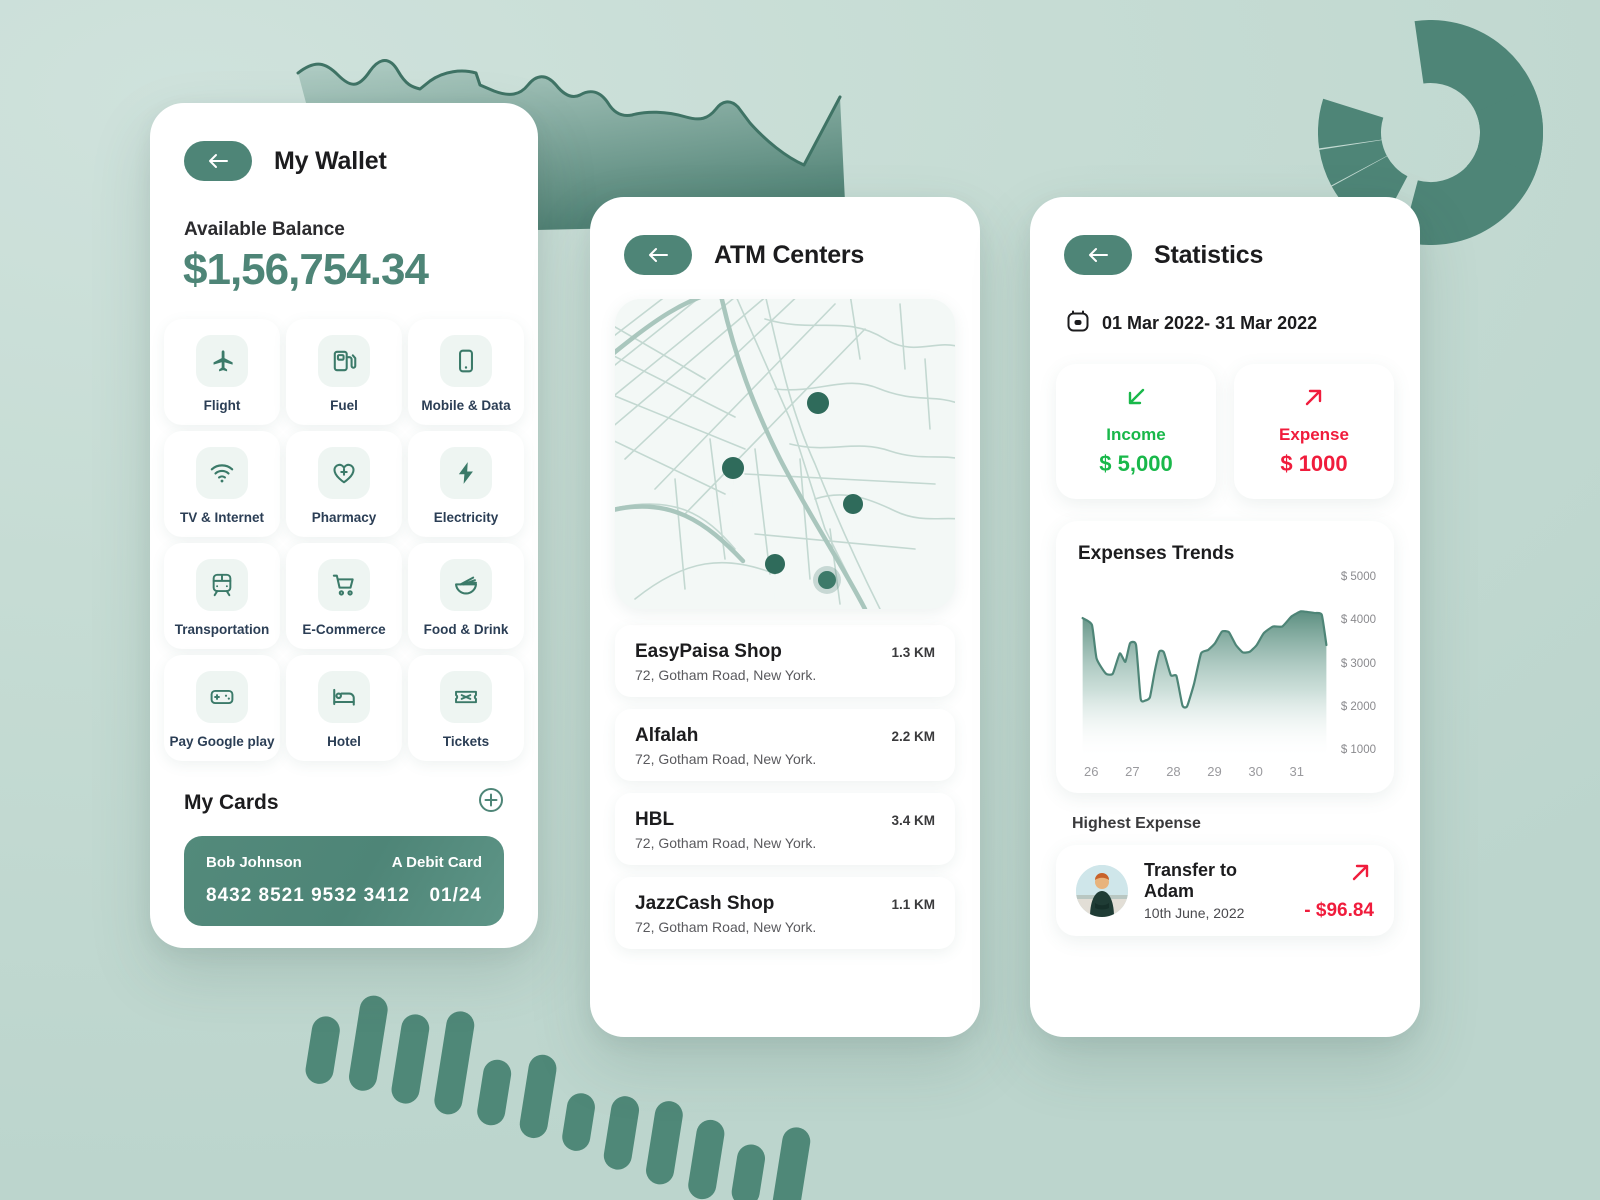 The width and height of the screenshot is (1600, 1200). I want to click on page-title: Statistics, so click(1209, 254).